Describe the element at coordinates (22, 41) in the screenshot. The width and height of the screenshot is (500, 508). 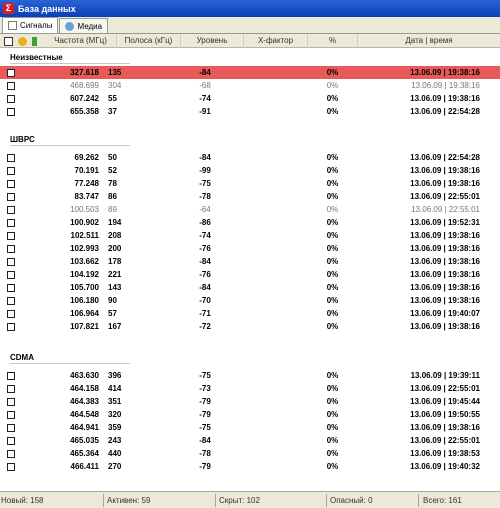
I see `status-column-icon` at that location.